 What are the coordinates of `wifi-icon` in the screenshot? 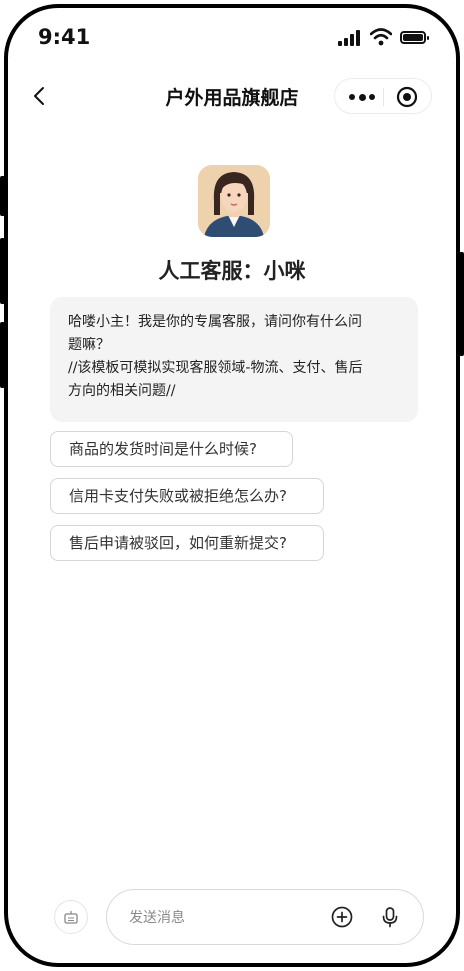 It's located at (381, 37).